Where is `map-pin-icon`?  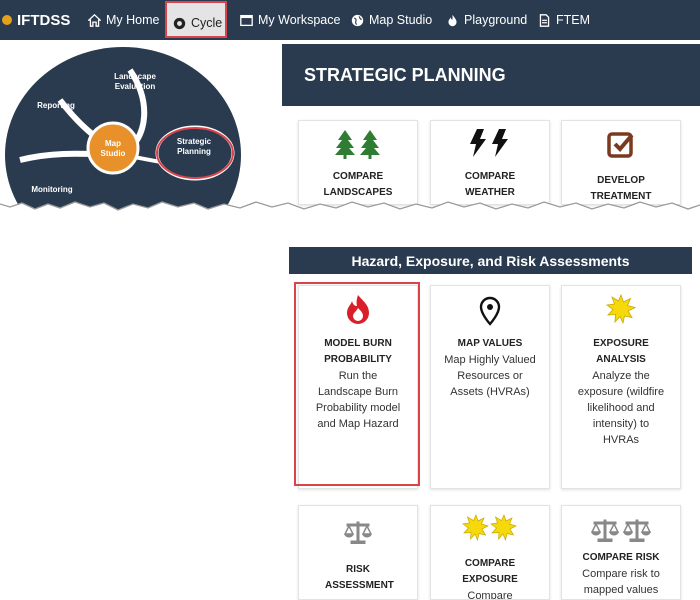
map-pin-icon is located at coordinates (490, 311).